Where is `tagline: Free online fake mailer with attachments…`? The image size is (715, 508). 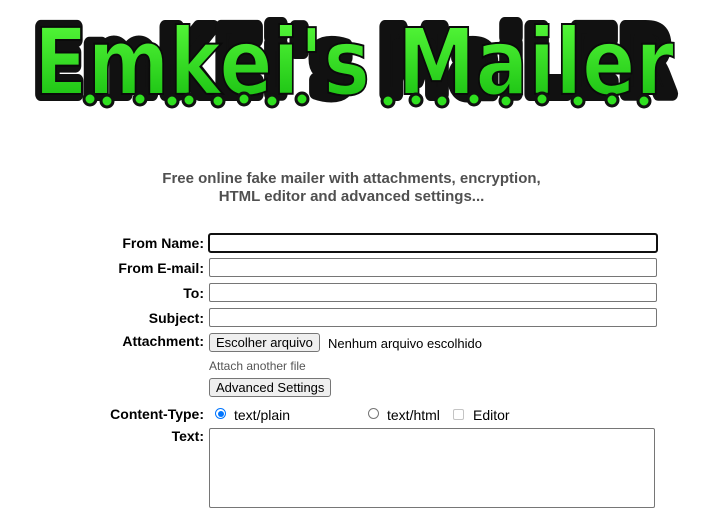 tagline: Free online fake mailer with attachments… is located at coordinates (351, 188).